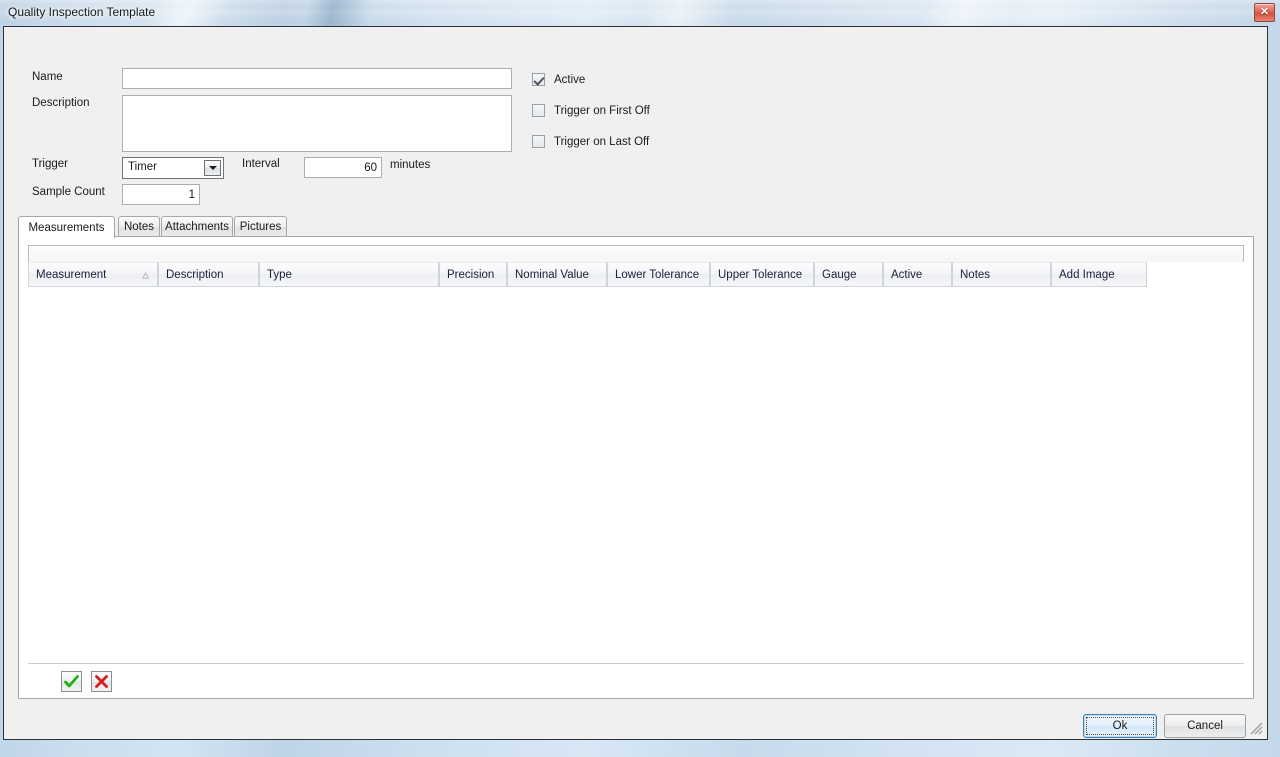  I want to click on grid-column-add-image-label: Add Image, so click(1087, 274).